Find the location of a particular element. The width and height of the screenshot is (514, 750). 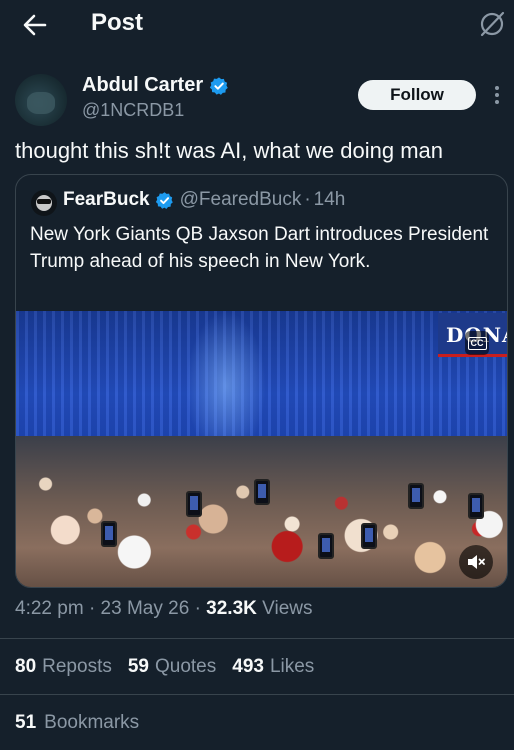

bookmarks-count: 51 is located at coordinates (26, 722).